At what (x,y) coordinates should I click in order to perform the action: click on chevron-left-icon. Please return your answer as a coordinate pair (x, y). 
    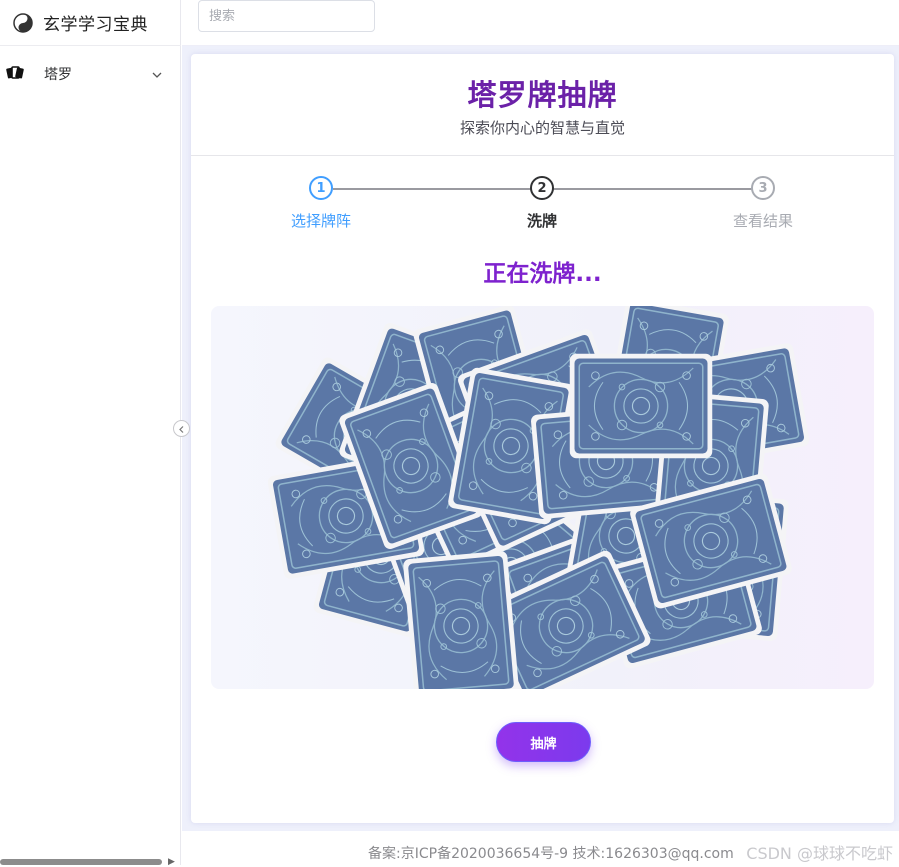
    Looking at the image, I should click on (181, 428).